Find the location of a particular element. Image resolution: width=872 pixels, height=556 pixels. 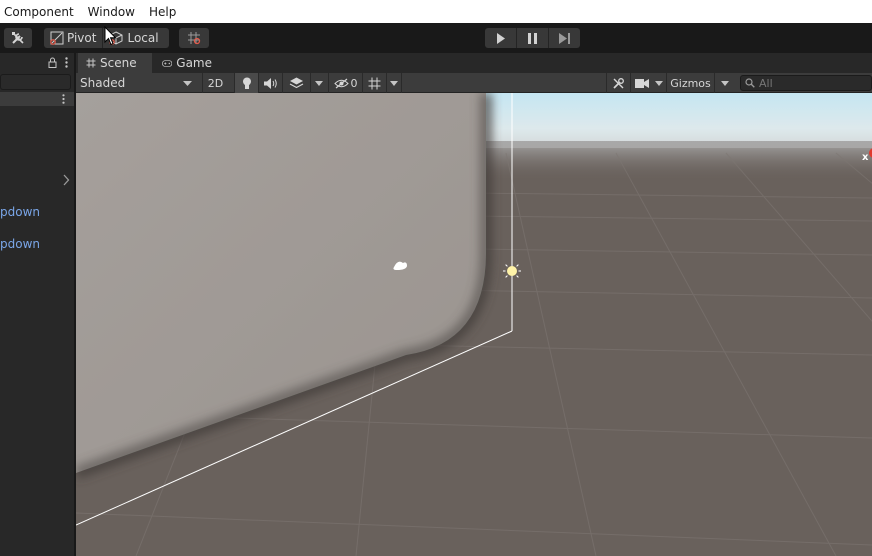

pivot-label: Pivot is located at coordinates (82, 38).